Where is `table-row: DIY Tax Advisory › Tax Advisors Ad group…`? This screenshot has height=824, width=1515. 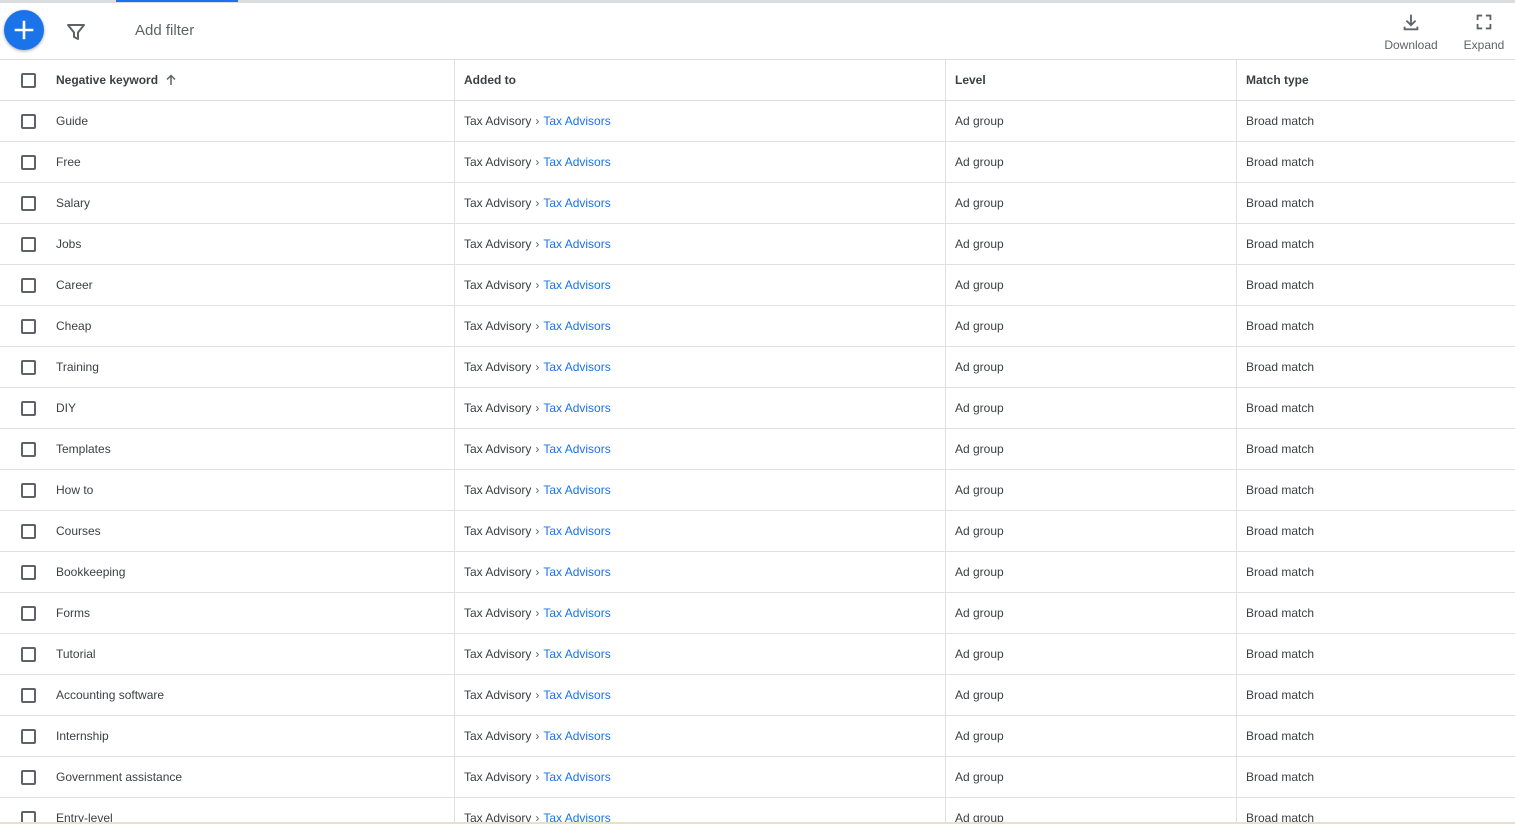 table-row: DIY Tax Advisory › Tax Advisors Ad group… is located at coordinates (757, 408).